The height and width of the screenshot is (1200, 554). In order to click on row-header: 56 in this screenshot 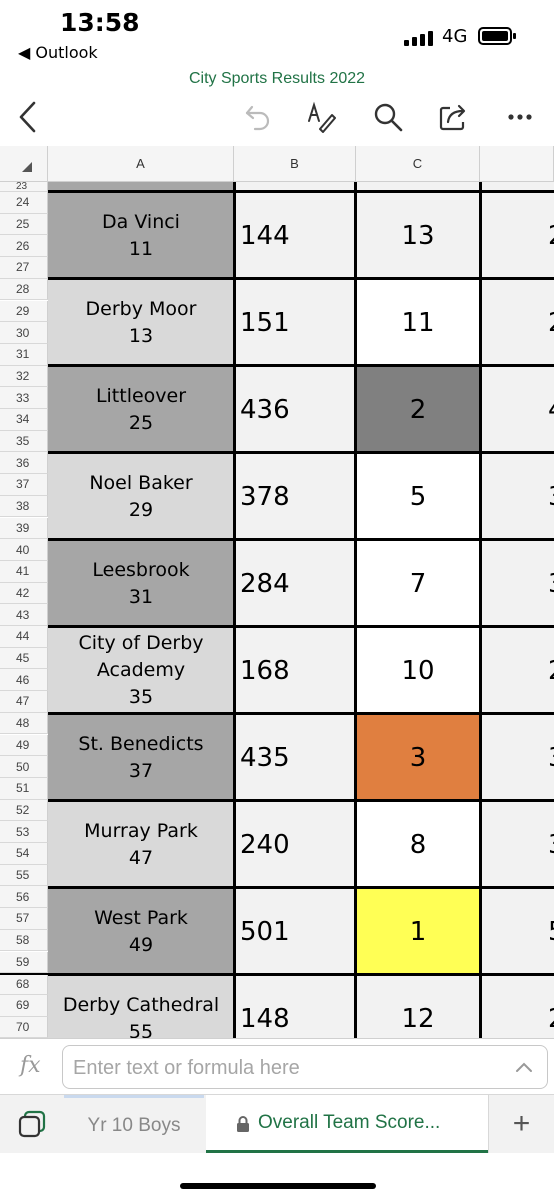, I will do `click(24, 897)`.